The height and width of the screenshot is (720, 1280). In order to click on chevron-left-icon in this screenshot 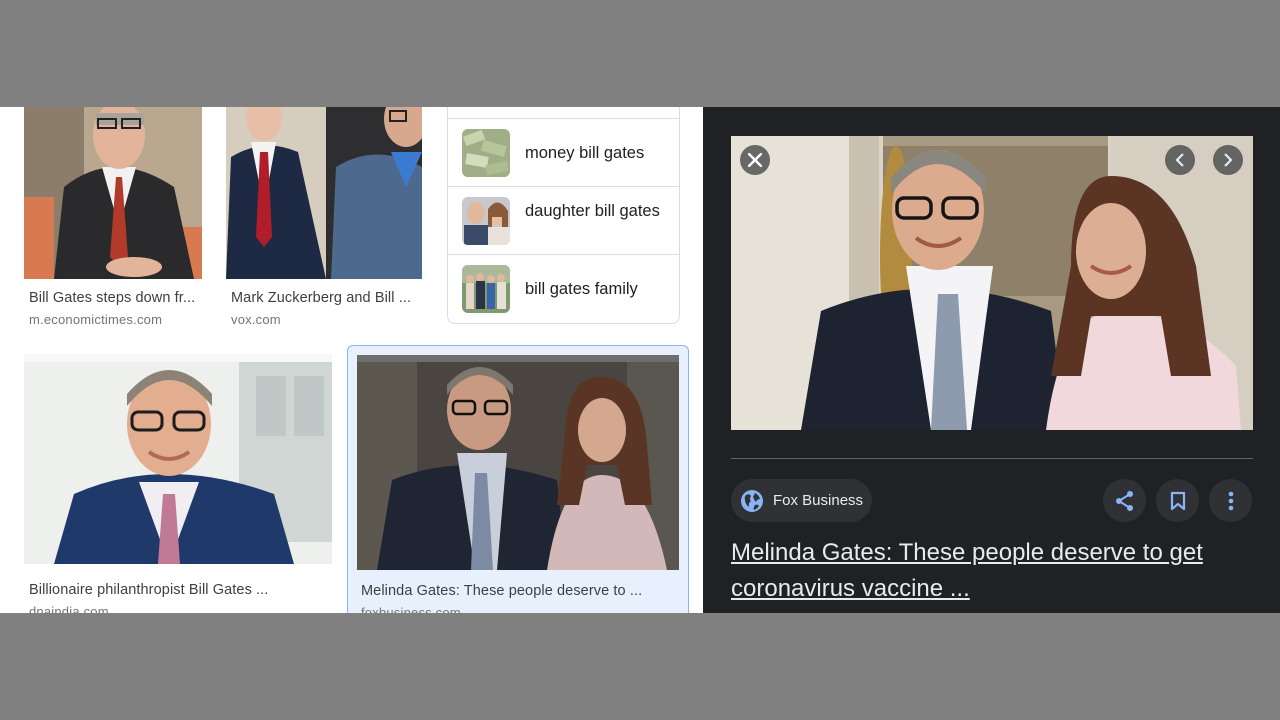, I will do `click(1179, 160)`.